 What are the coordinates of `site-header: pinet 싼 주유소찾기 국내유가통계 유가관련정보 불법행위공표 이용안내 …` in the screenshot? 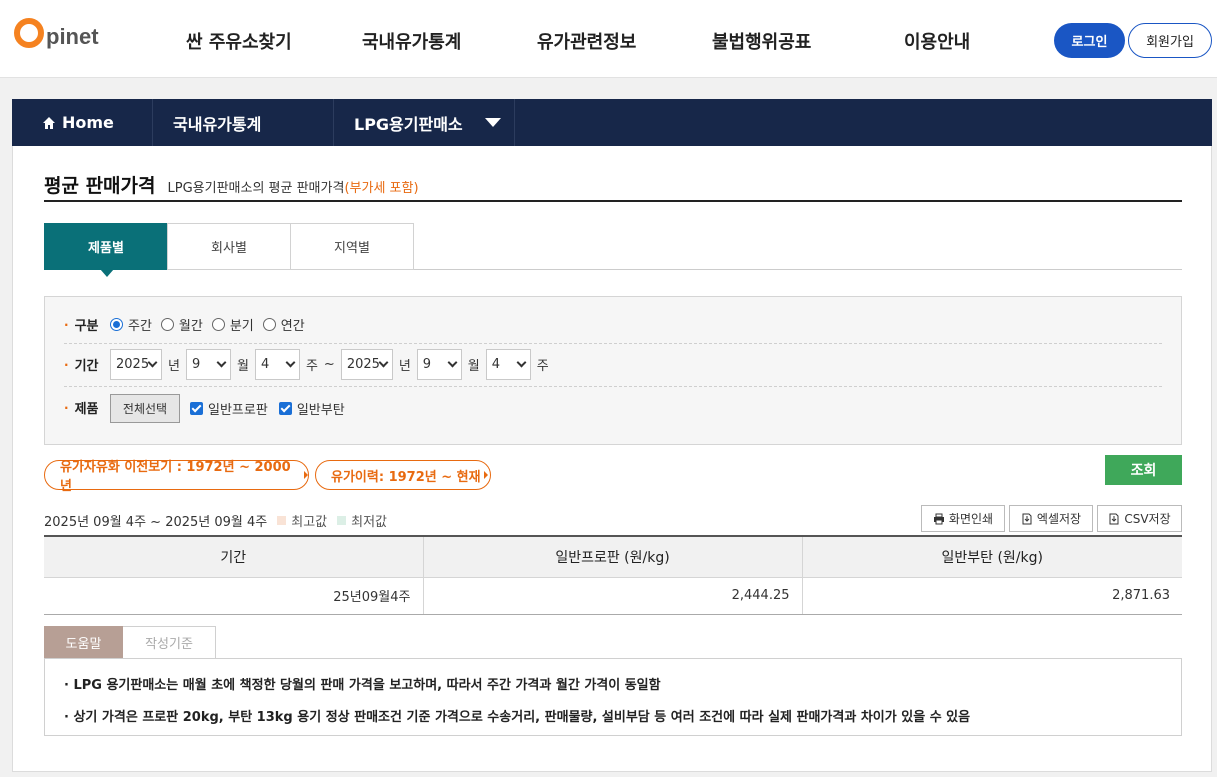 It's located at (608, 39).